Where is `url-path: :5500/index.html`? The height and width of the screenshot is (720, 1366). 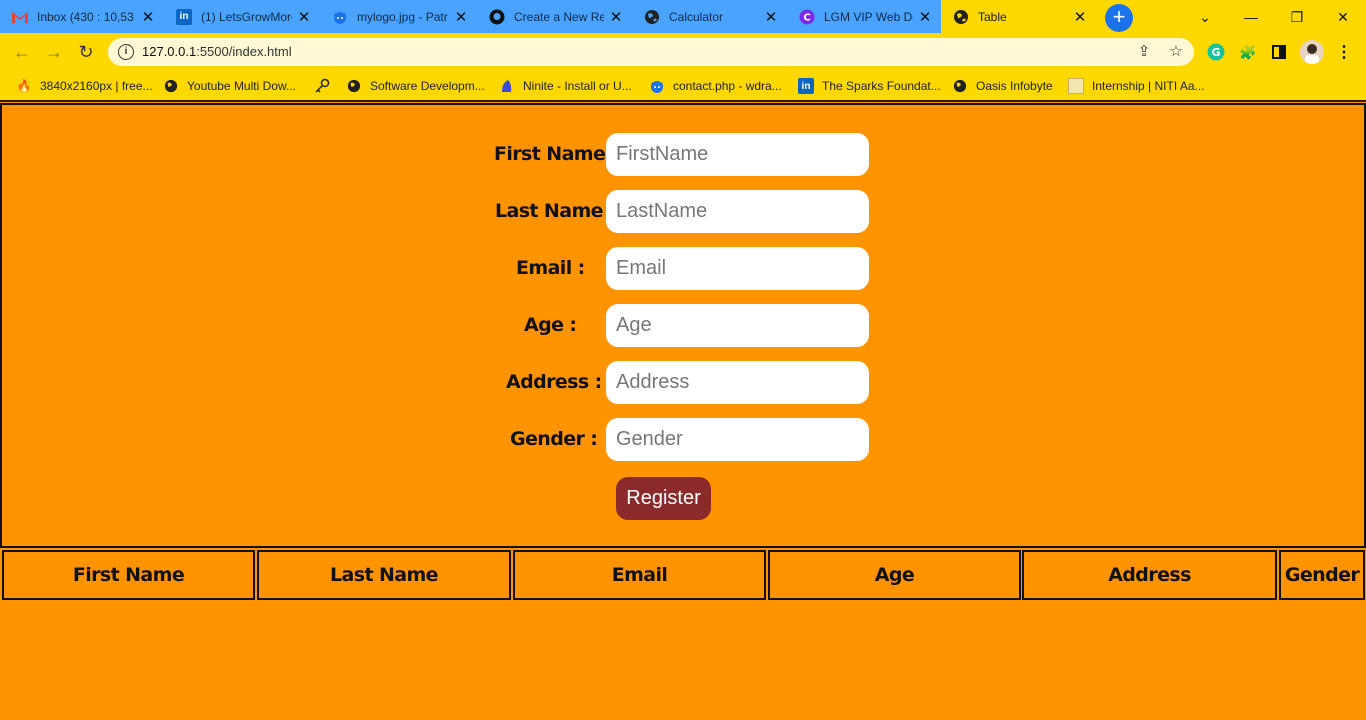
url-path: :5500/index.html is located at coordinates (244, 51).